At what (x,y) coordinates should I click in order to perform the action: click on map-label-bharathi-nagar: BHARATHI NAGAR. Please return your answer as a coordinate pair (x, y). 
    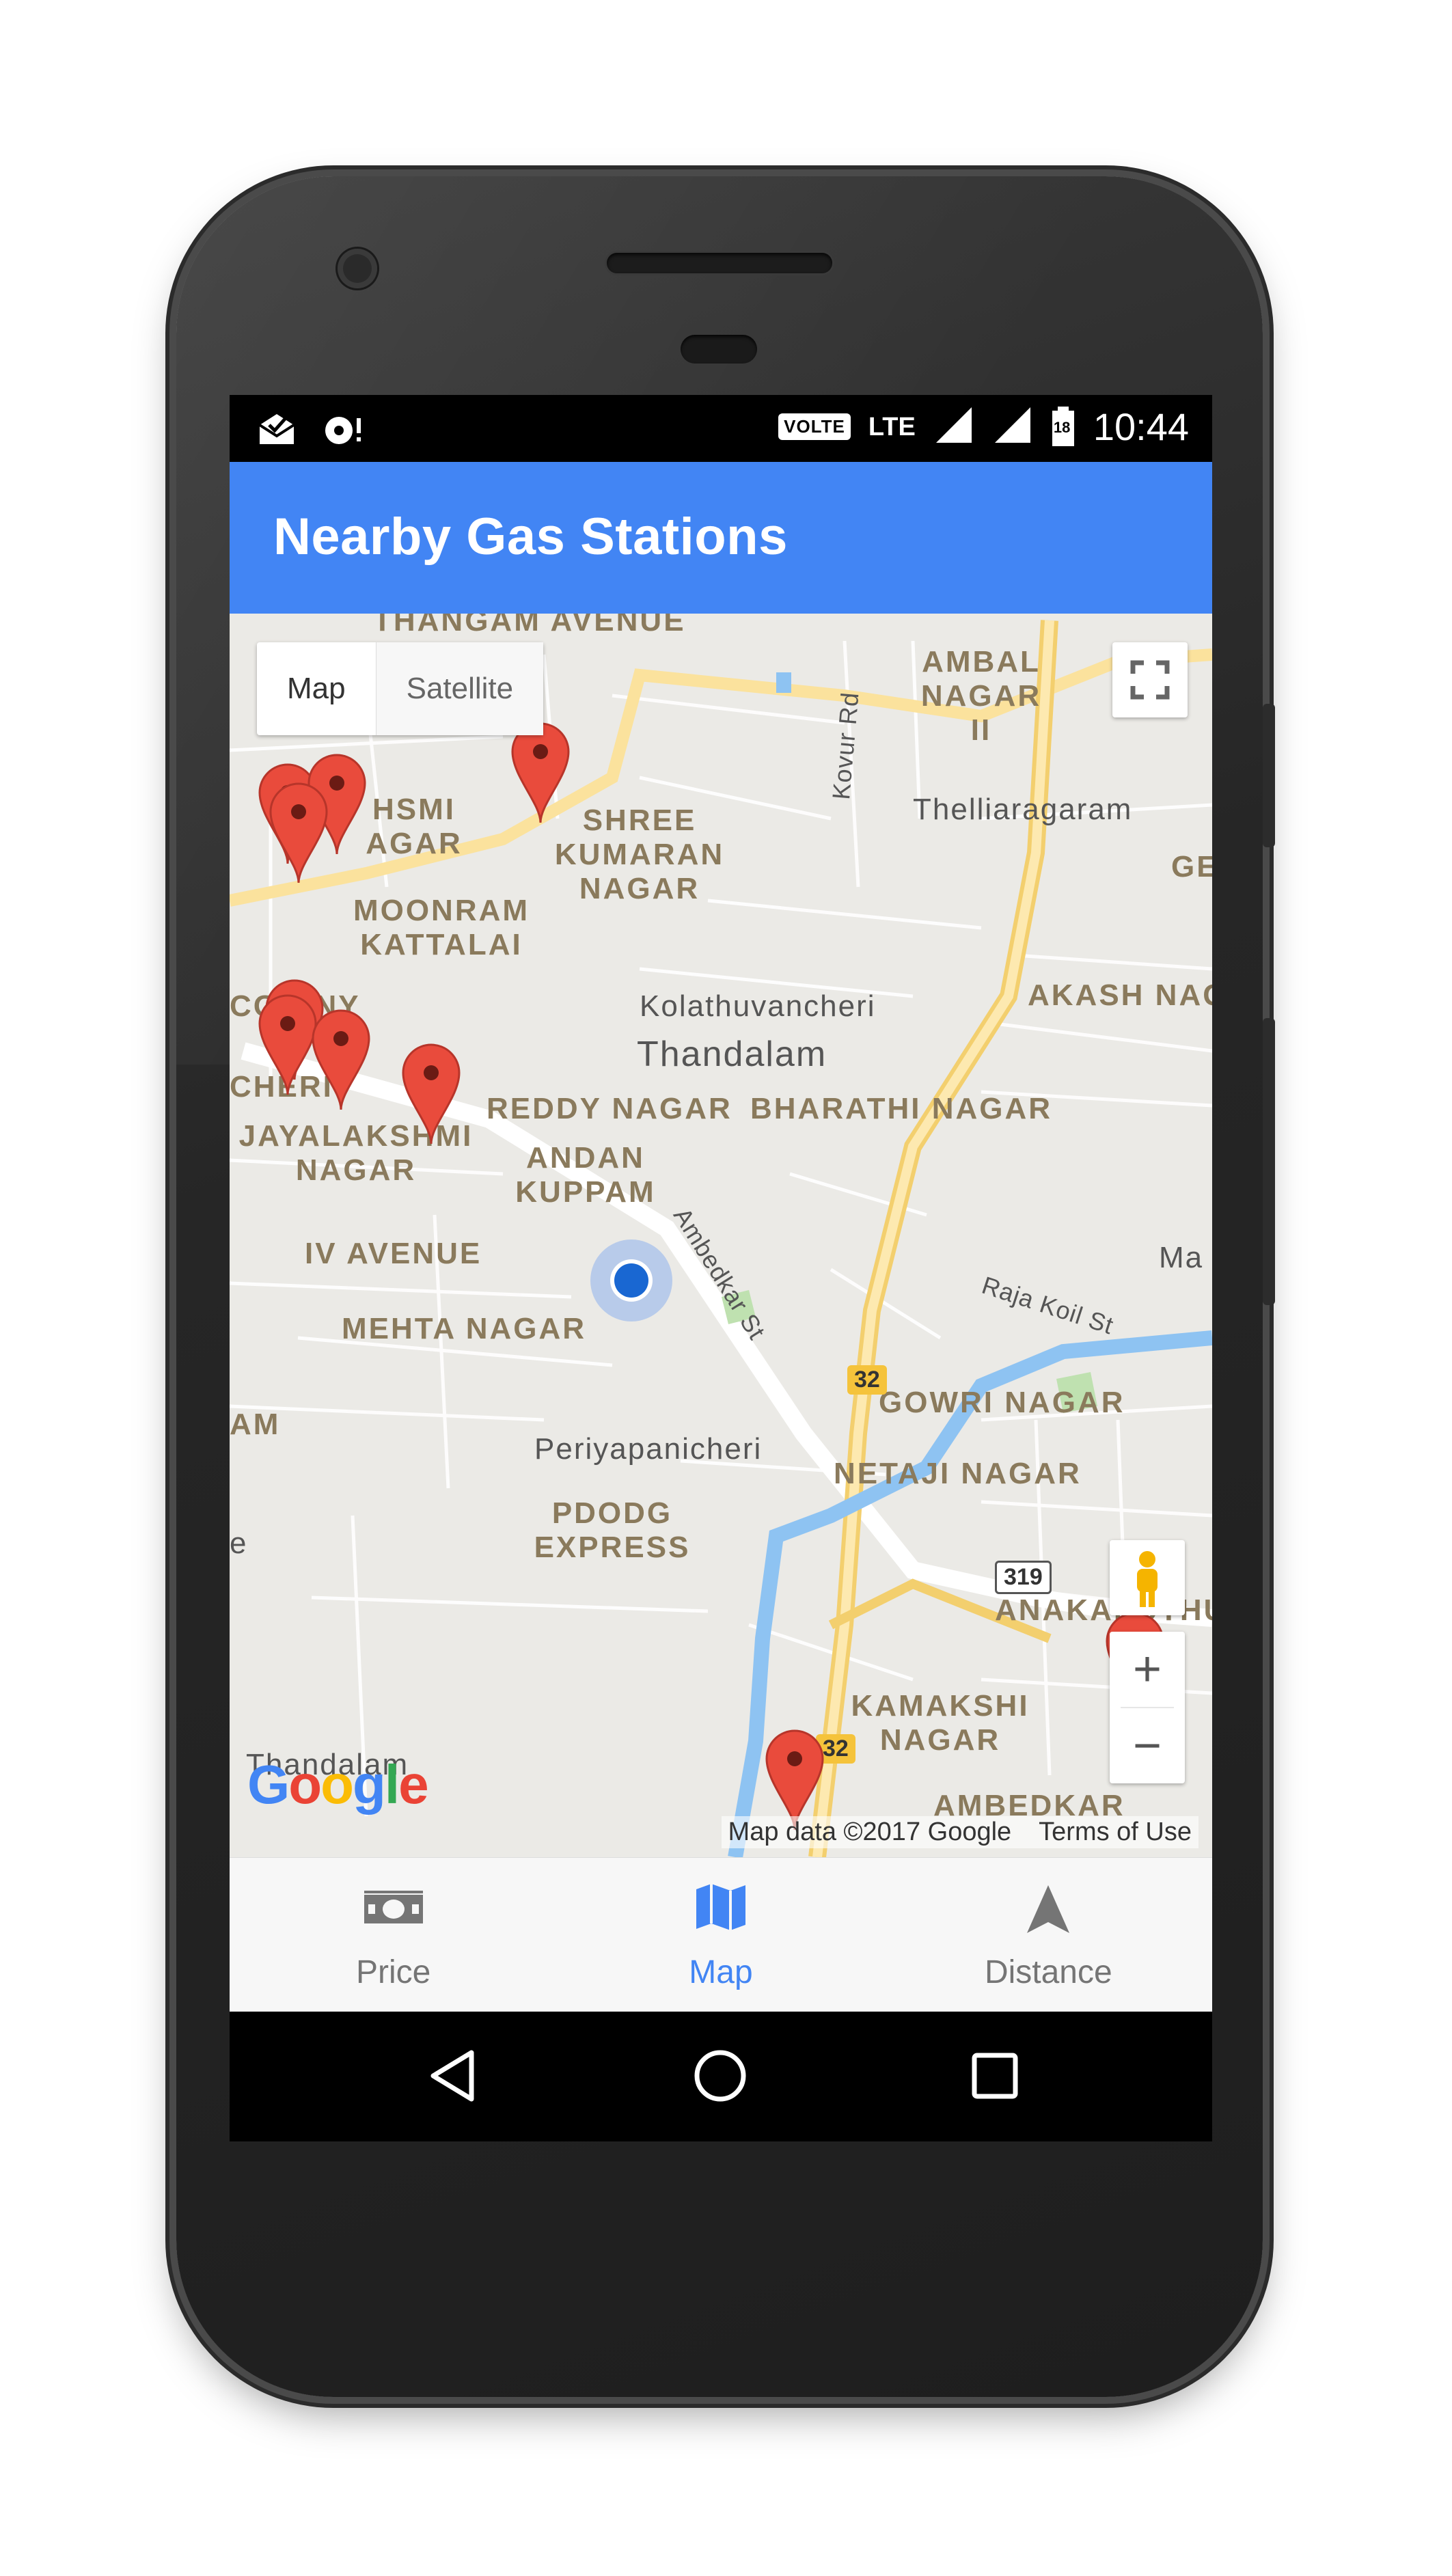
    Looking at the image, I should click on (902, 1108).